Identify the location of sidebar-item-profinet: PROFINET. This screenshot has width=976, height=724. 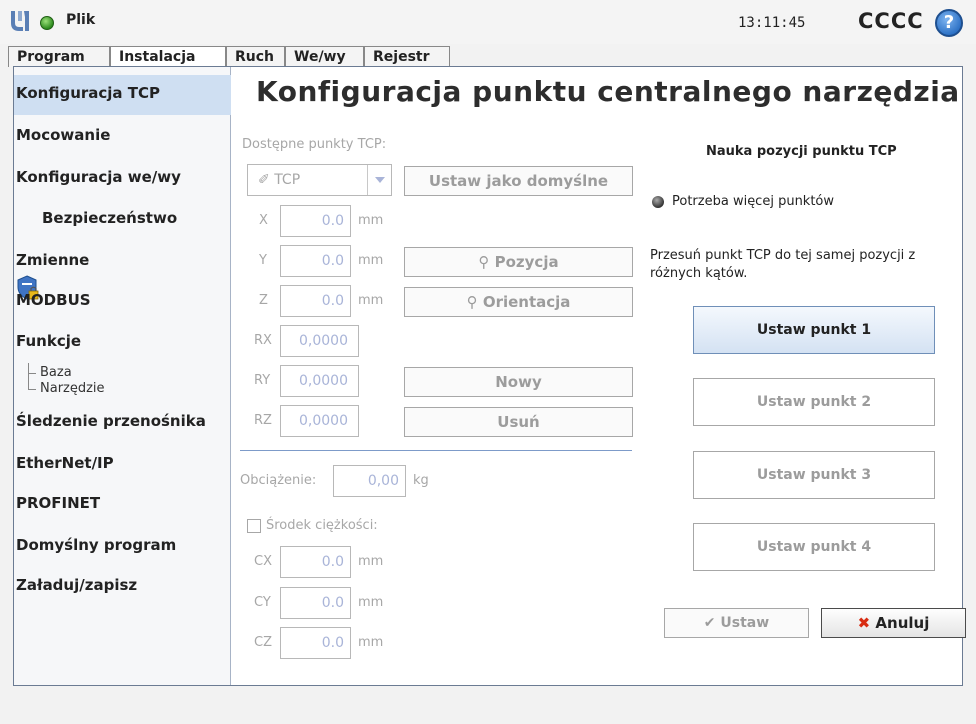
(122, 505).